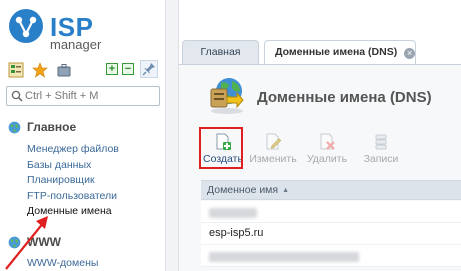  I want to click on delete-button: Удалить, so click(327, 148).